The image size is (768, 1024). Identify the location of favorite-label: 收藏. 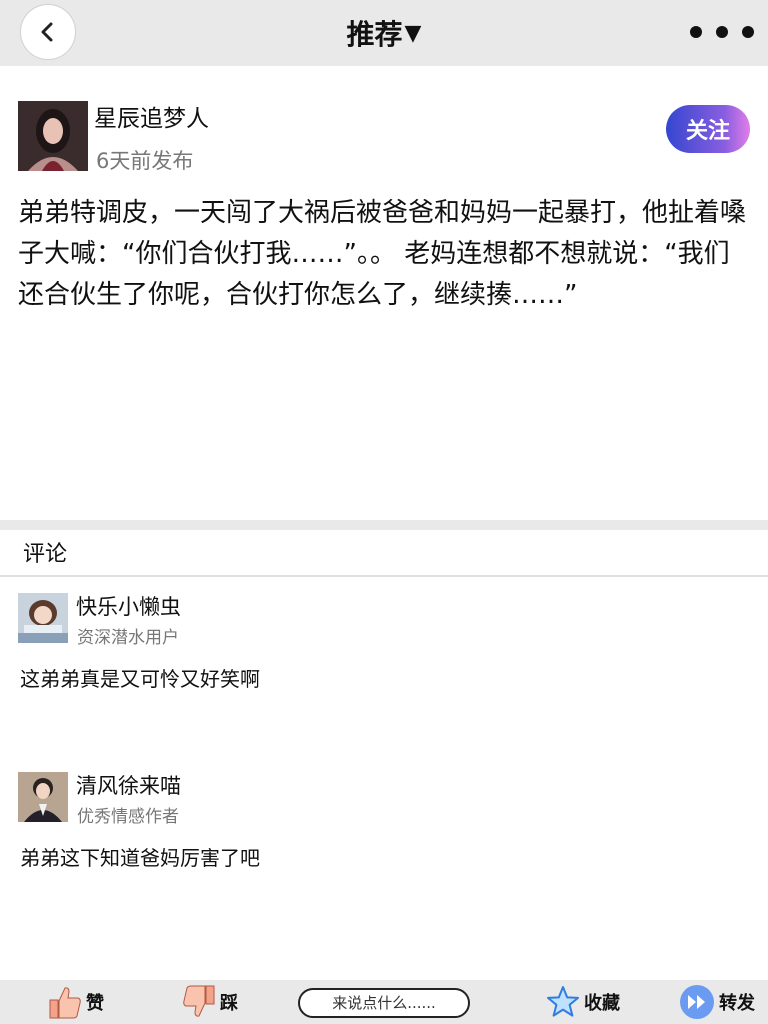
(602, 1003).